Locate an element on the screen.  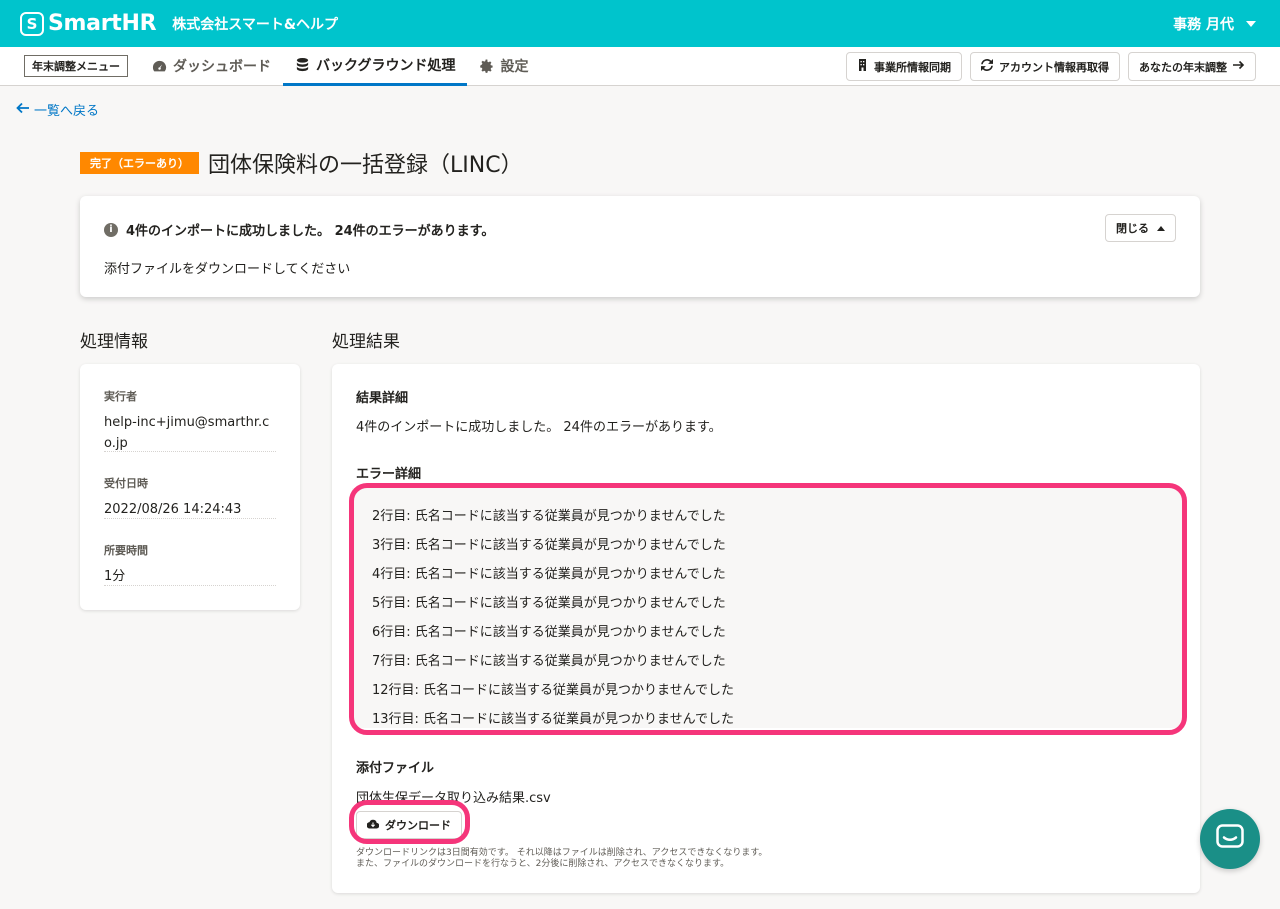
attachment-heading: 添付ファイル is located at coordinates (395, 768).